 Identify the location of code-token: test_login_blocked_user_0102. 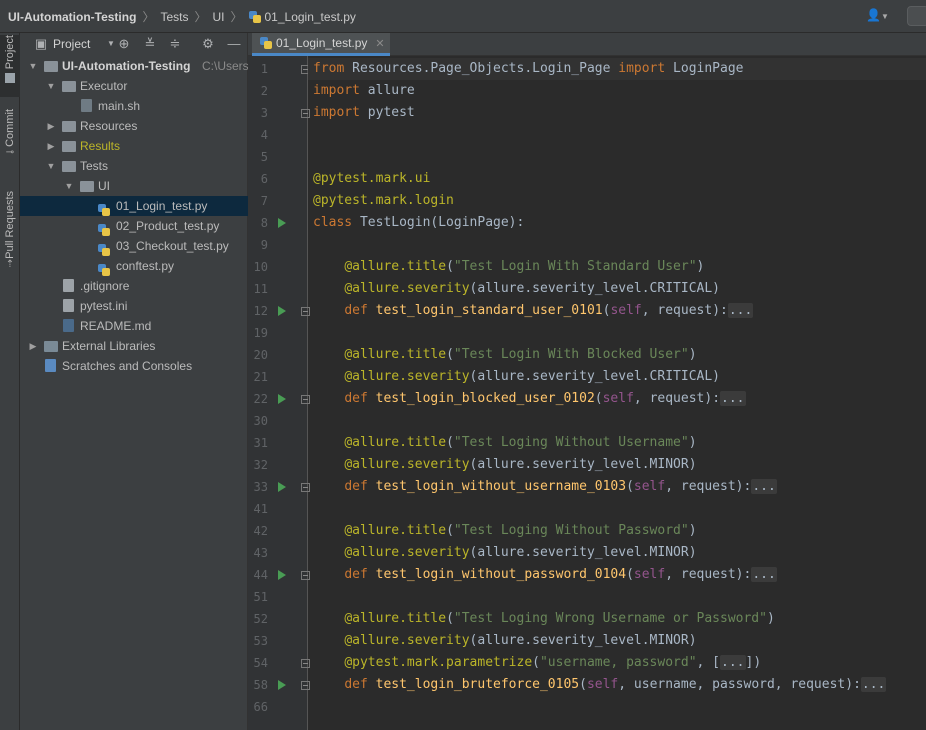
(485, 398).